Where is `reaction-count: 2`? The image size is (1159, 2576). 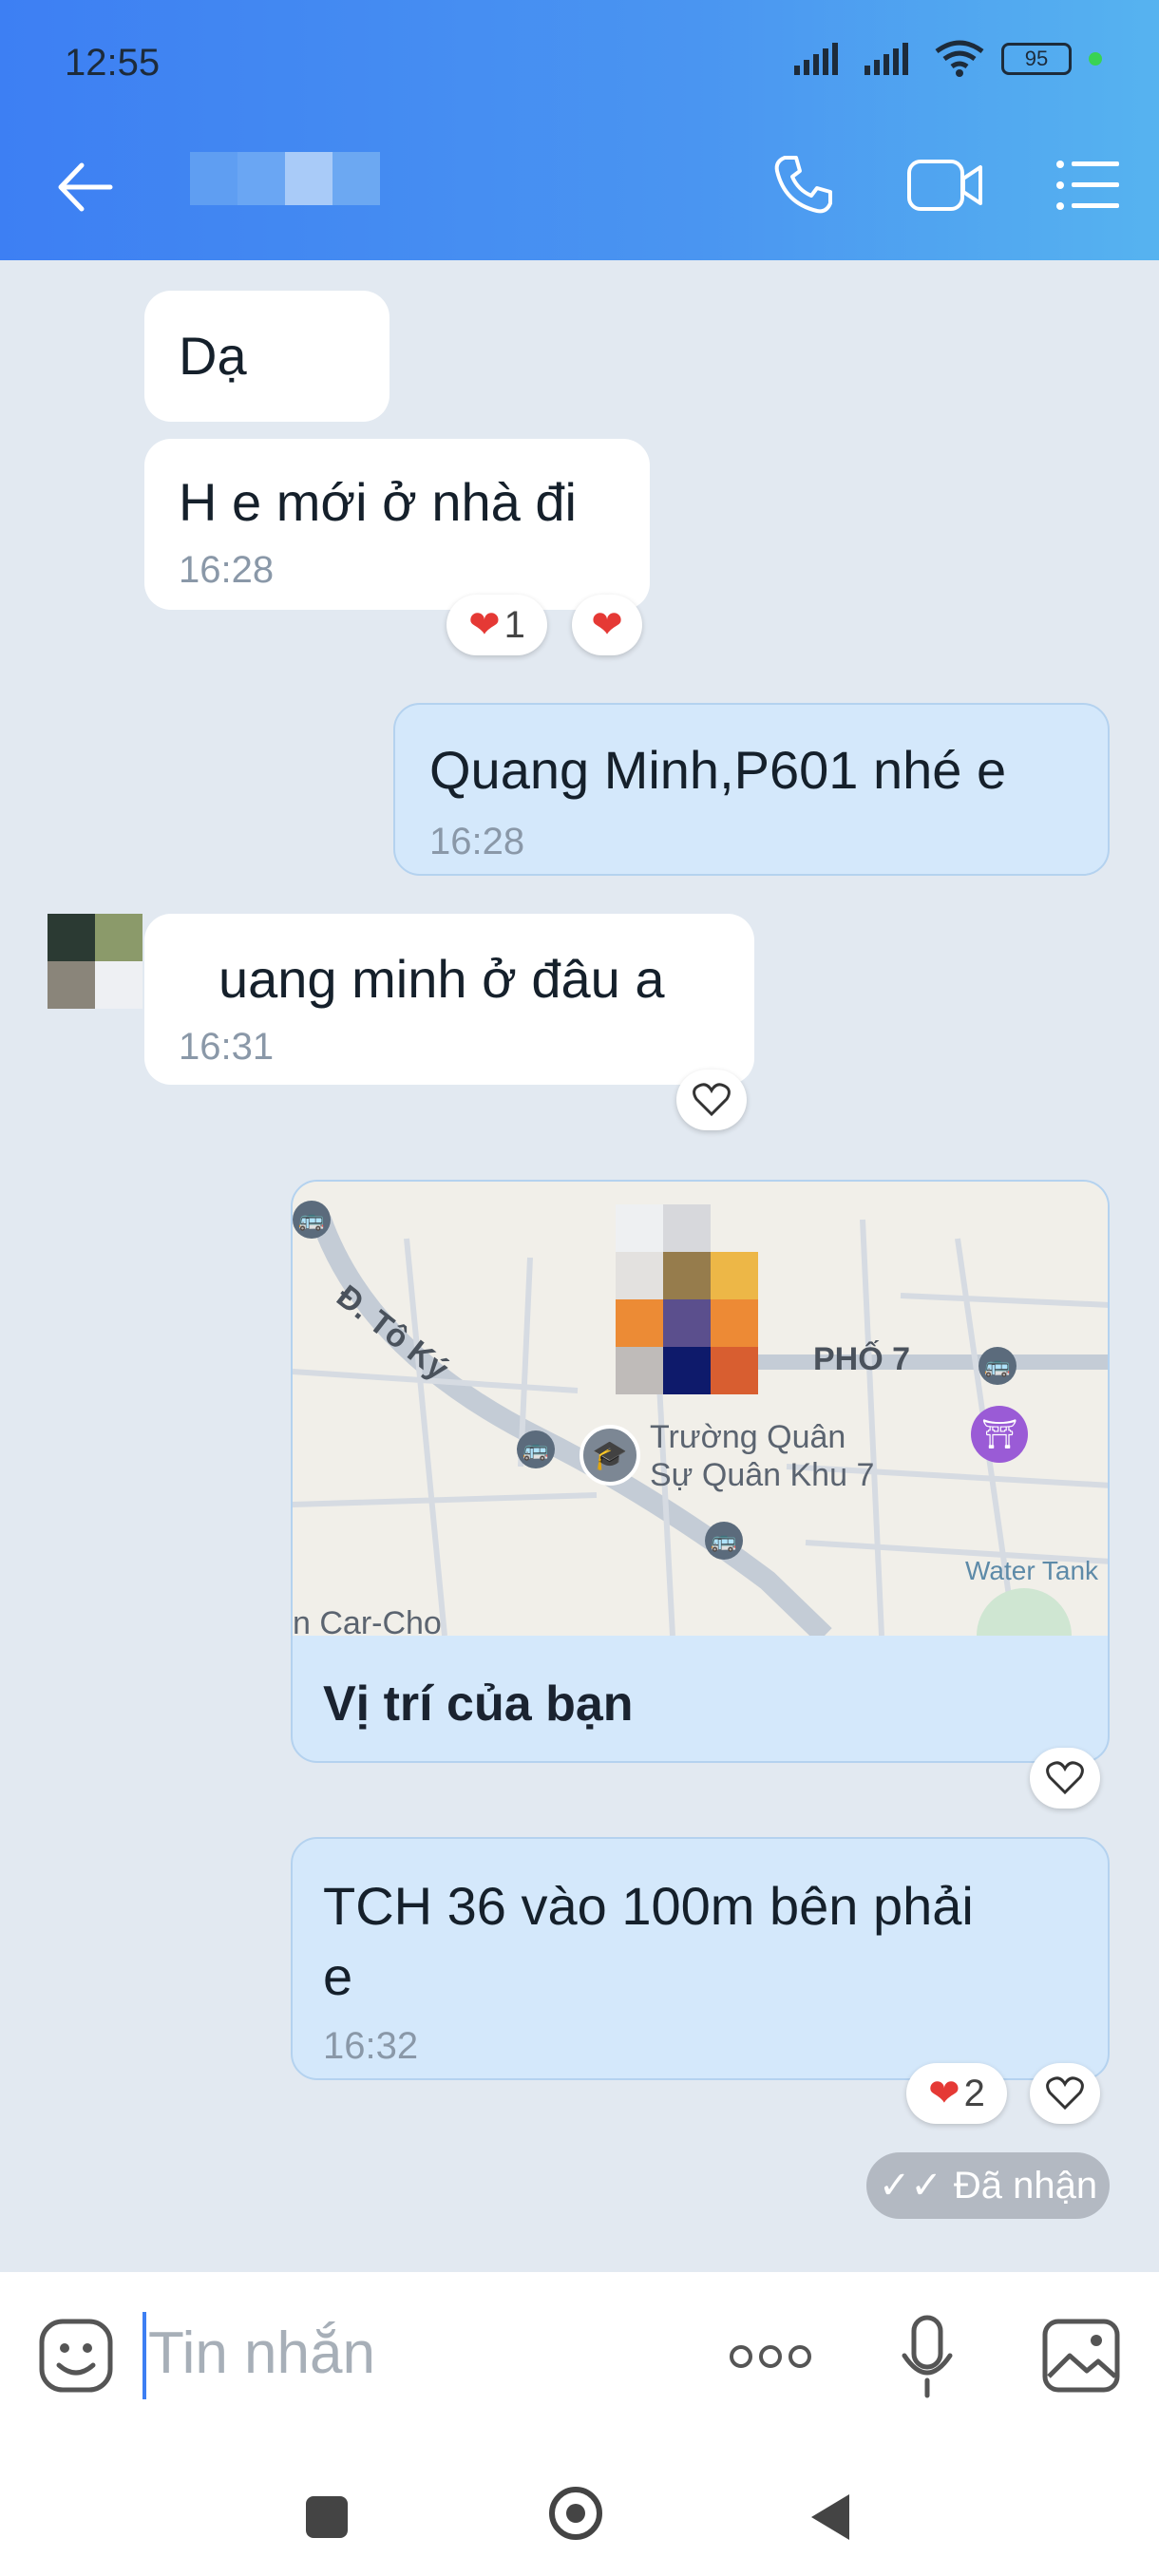
reaction-count: 2 is located at coordinates (974, 2093).